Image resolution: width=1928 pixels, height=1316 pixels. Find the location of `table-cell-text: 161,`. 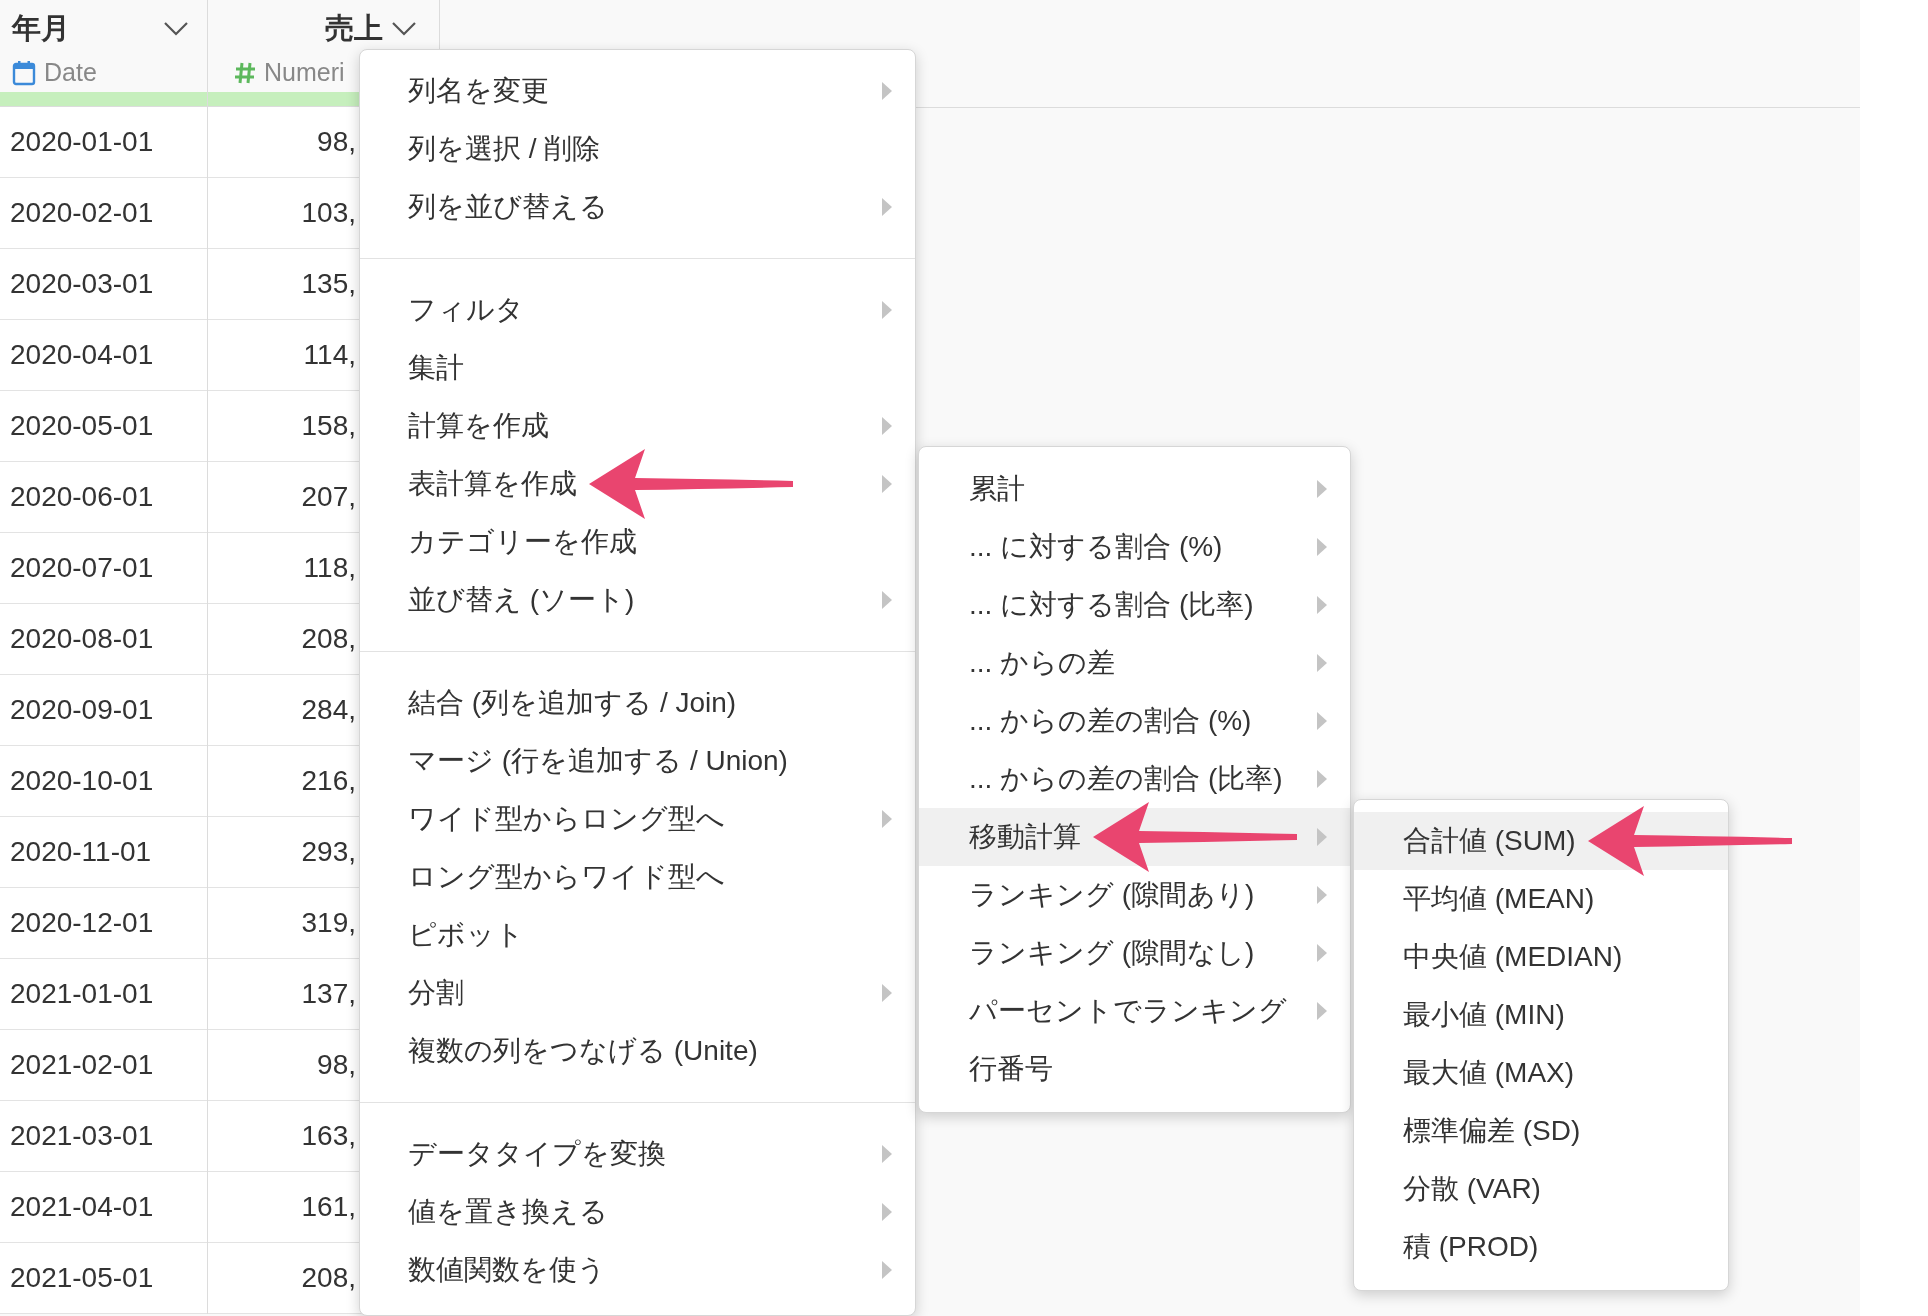

table-cell-text: 161, is located at coordinates (328, 1207).